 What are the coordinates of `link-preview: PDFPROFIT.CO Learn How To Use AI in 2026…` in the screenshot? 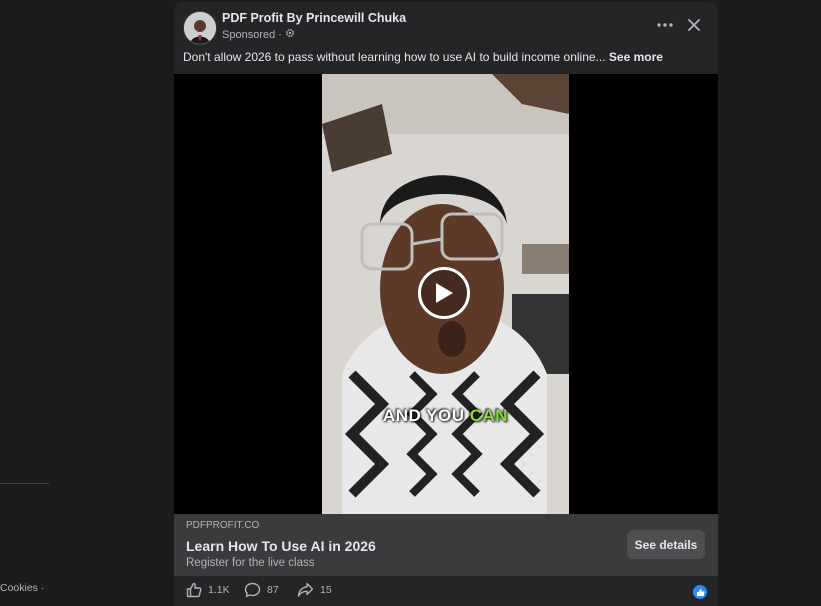 It's located at (446, 545).